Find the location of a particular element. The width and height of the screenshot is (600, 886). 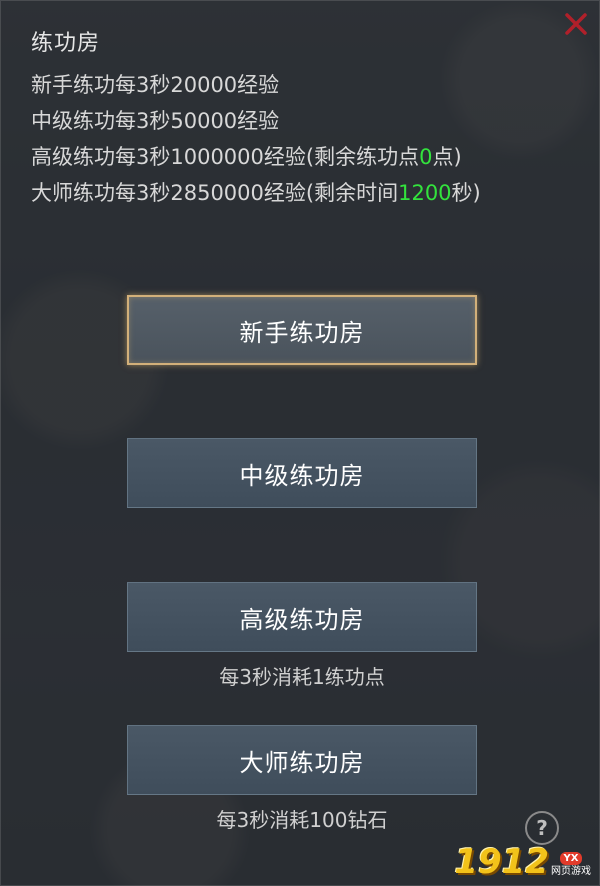

close-button is located at coordinates (576, 24).